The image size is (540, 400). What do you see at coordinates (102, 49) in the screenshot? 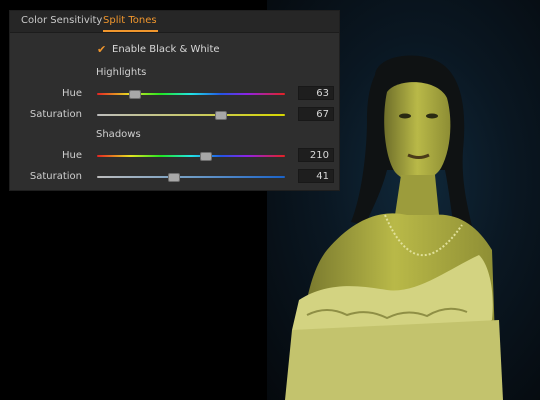
I see `checkmark-icon: ✔` at bounding box center [102, 49].